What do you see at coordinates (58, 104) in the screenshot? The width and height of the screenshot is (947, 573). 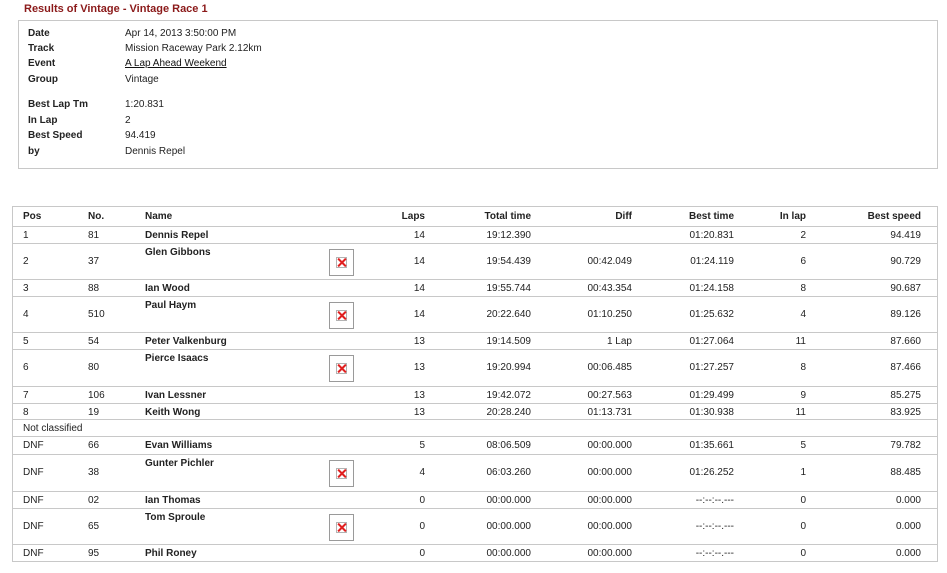 I see `info-best-lap-label: Best Lap Tm` at bounding box center [58, 104].